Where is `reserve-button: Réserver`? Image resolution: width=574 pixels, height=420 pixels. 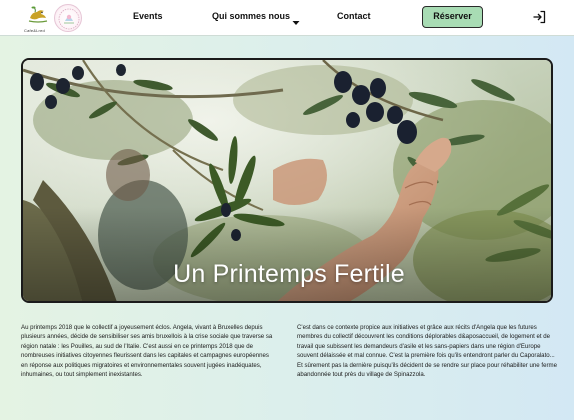 reserve-button: Réserver is located at coordinates (452, 17).